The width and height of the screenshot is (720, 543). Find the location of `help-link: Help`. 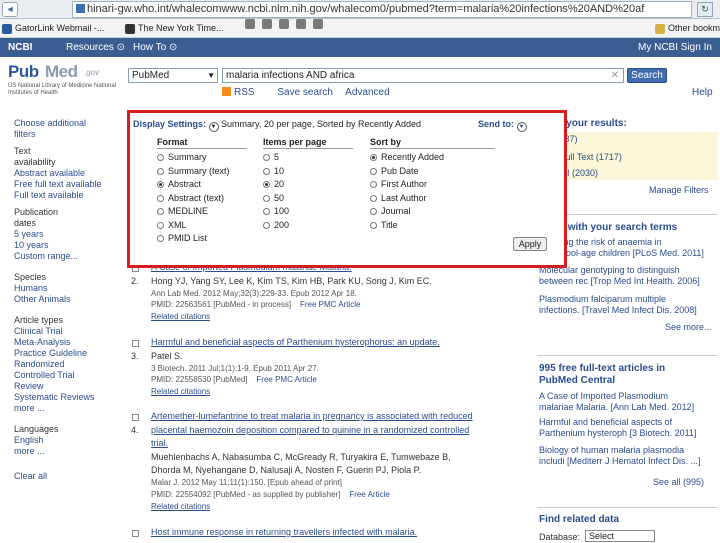

help-link: Help is located at coordinates (702, 92).